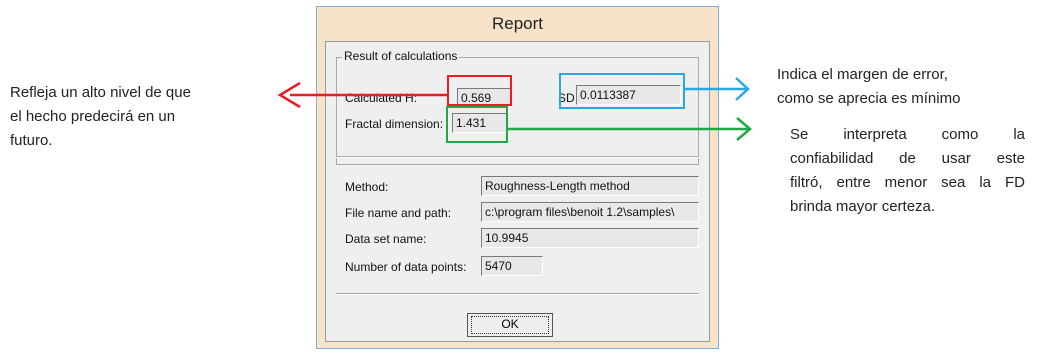 The width and height of the screenshot is (1037, 354). Describe the element at coordinates (907, 134) in the screenshot. I see `annotation-line: Se interpreta como la` at that location.